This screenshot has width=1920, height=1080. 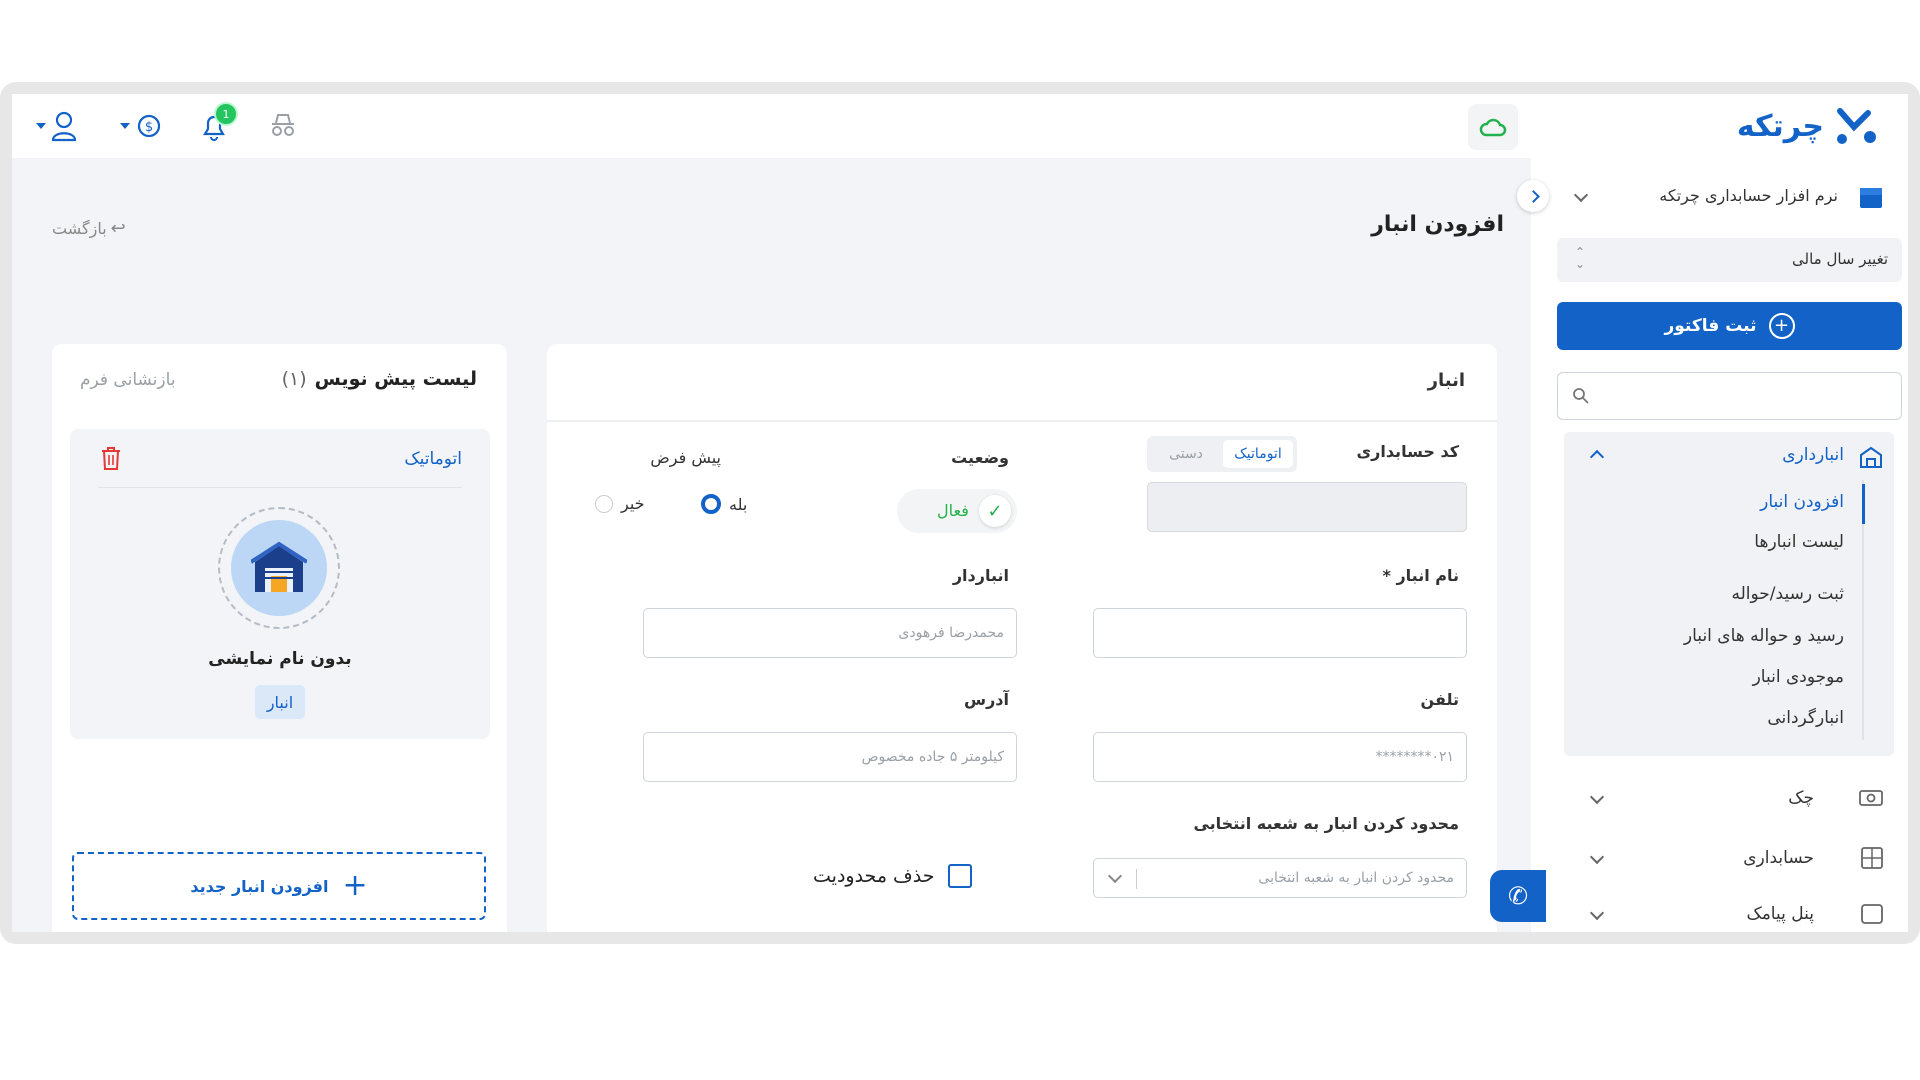 What do you see at coordinates (1729, 914) in the screenshot?
I see `sidebar-item-partial: پنل پیامک` at bounding box center [1729, 914].